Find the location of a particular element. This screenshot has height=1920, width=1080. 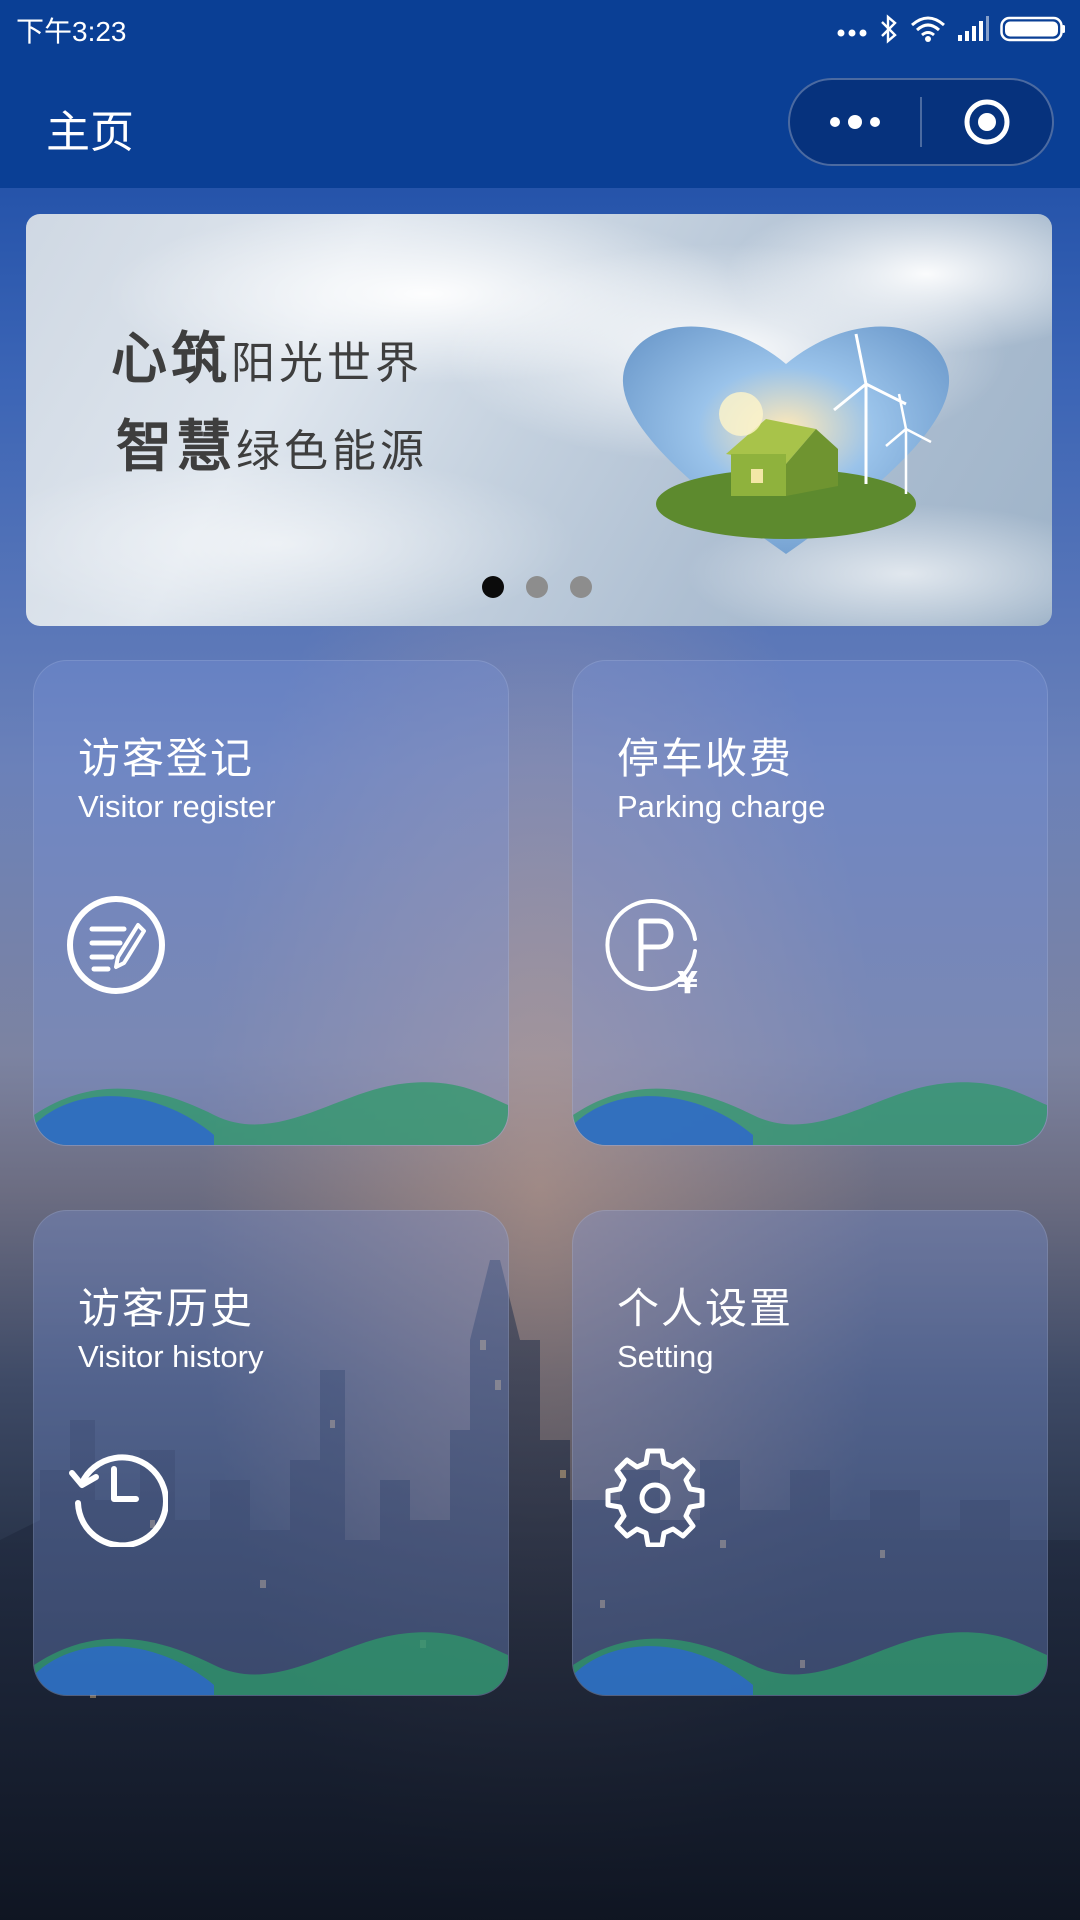

status-time: 下午3:23 is located at coordinates (71, 31).